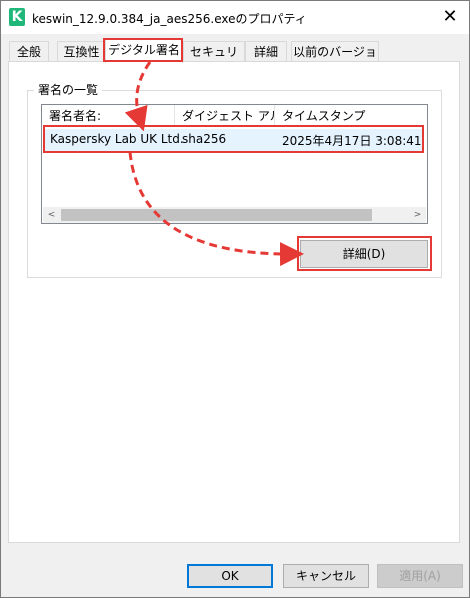 The width and height of the screenshot is (470, 598). What do you see at coordinates (335, 60) in the screenshot?
I see `tab-previous-versions: 以前のバージョン` at bounding box center [335, 60].